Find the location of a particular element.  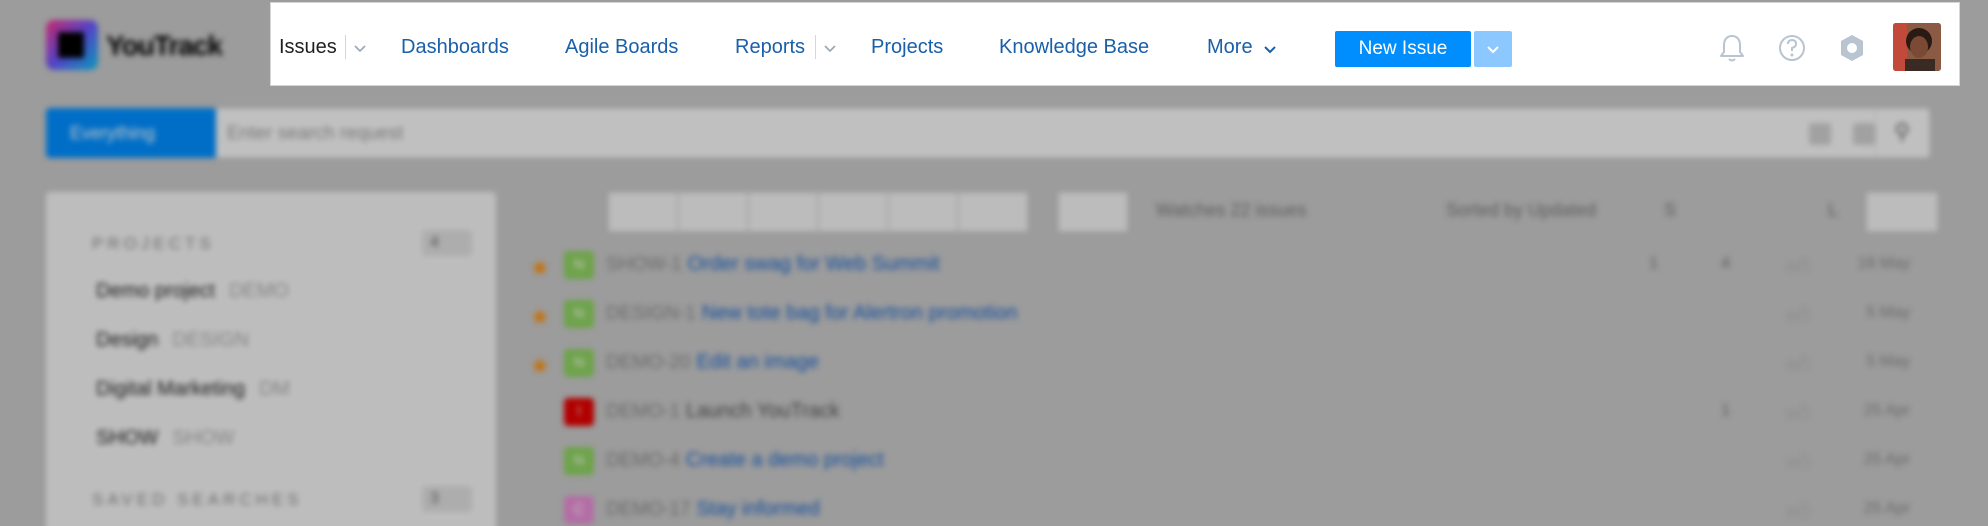

avatar is located at coordinates (1917, 47).